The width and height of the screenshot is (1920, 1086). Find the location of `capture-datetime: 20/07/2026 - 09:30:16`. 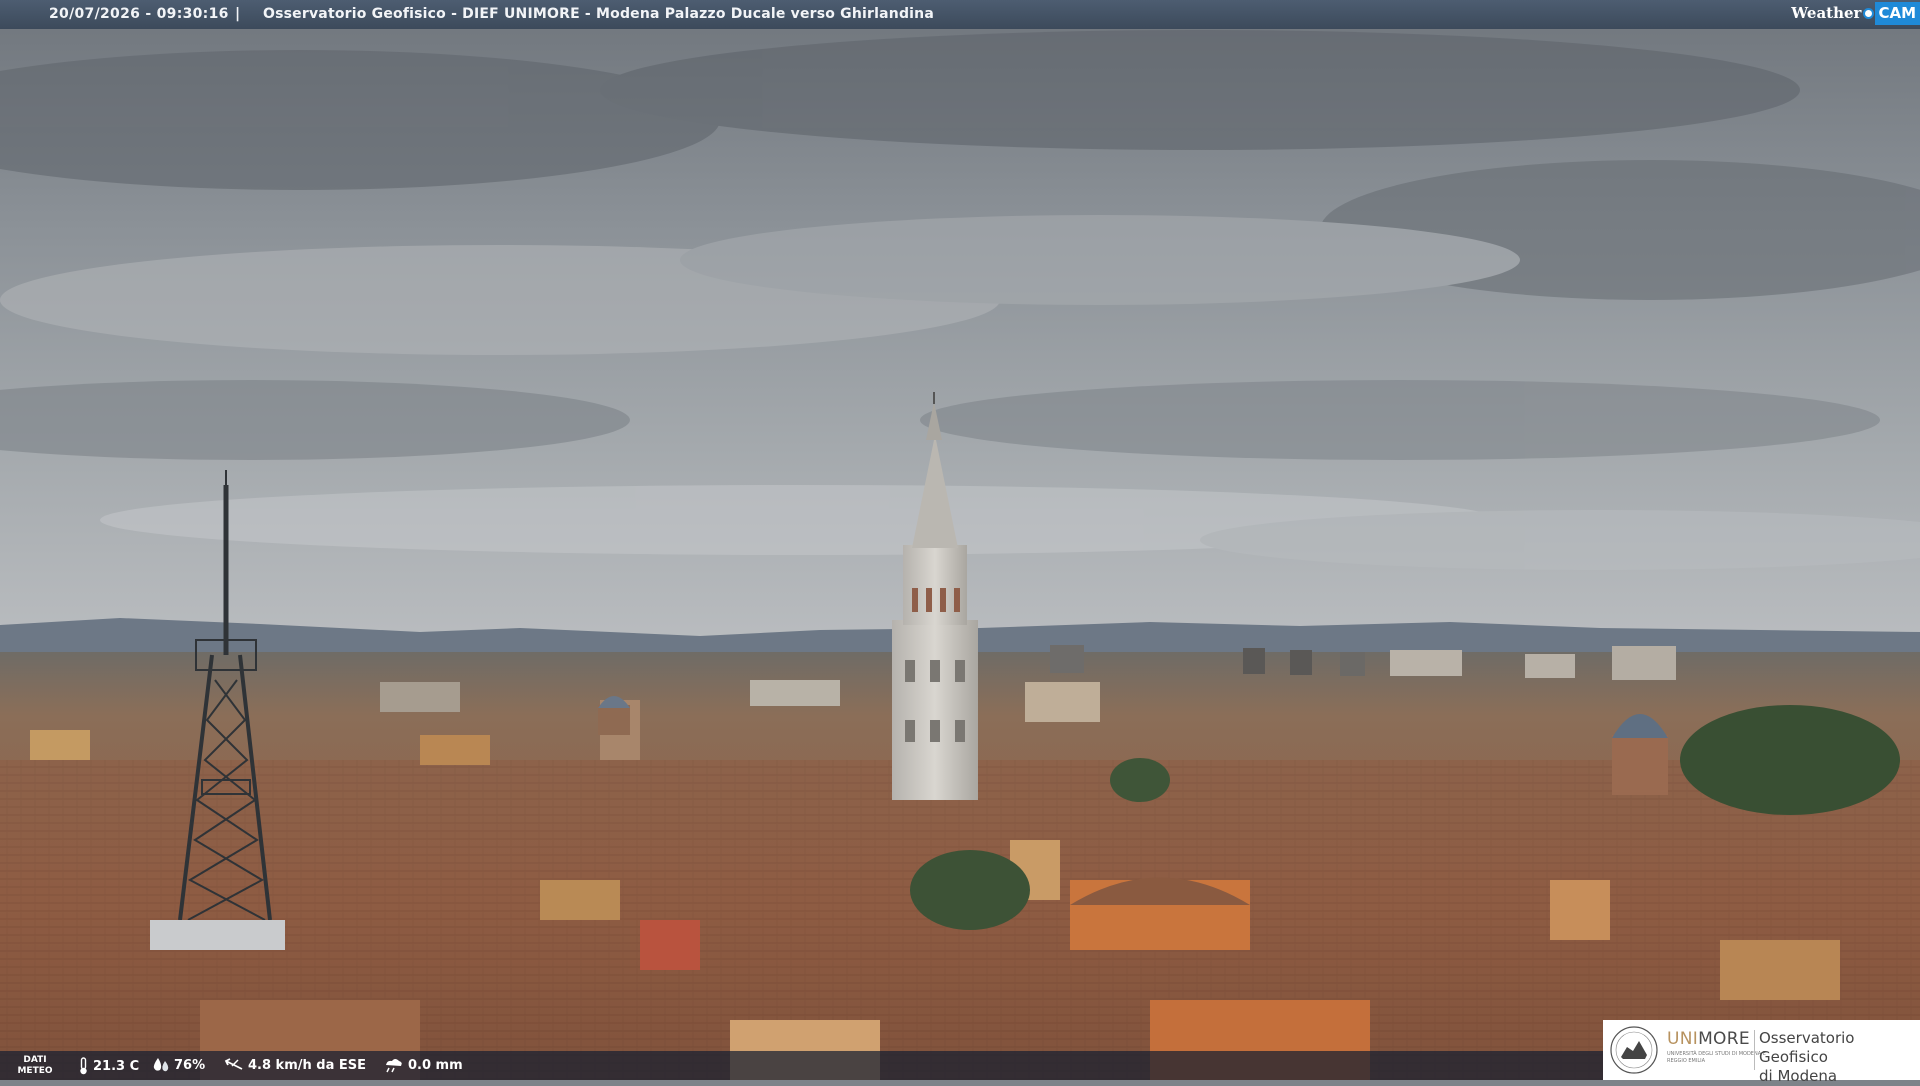

capture-datetime: 20/07/2026 - 09:30:16 is located at coordinates (139, 14).